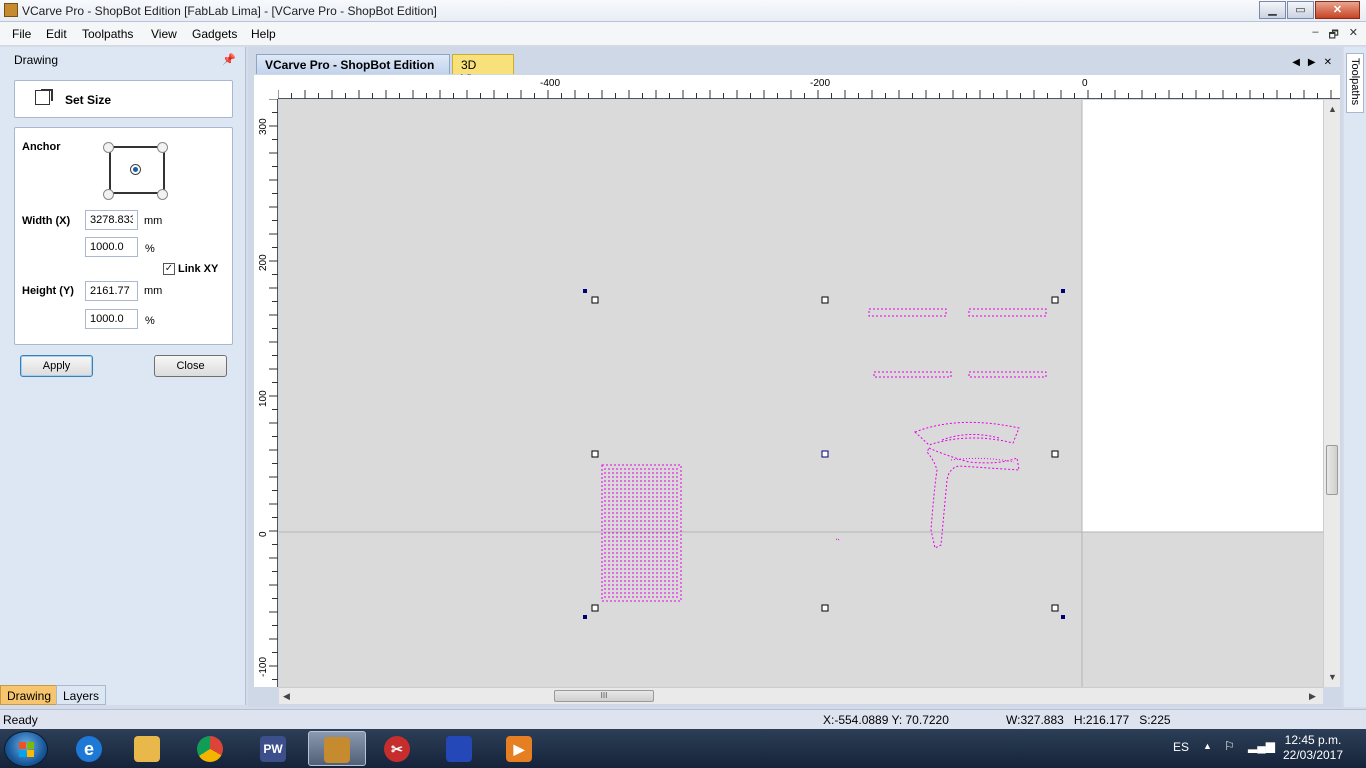 The height and width of the screenshot is (768, 1366). I want to click on height-percent-field, so click(111, 319).